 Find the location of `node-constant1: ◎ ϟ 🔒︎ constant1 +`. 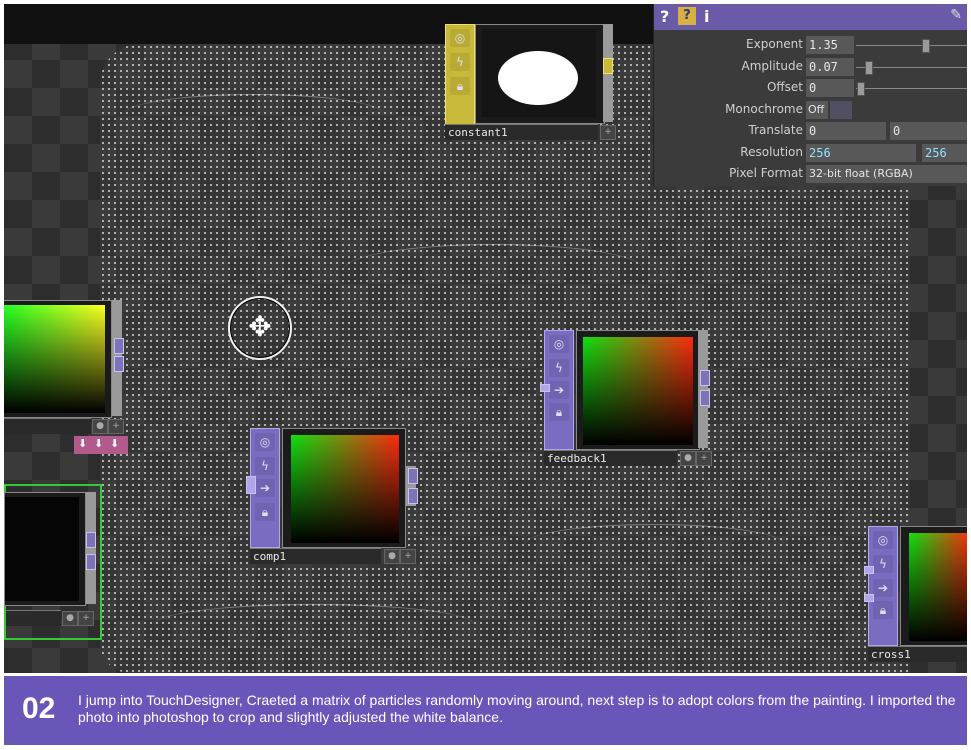

node-constant1: ◎ ϟ 🔒︎ constant1 + is located at coordinates (531, 83).